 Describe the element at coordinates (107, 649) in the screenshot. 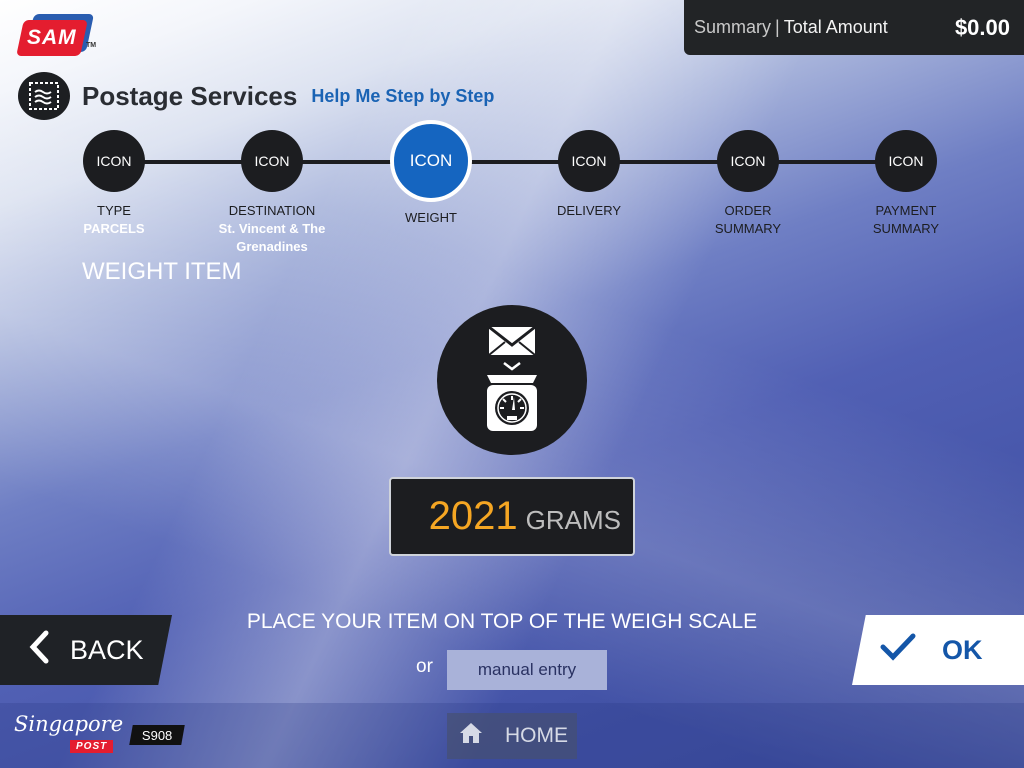

I see `back-label: BACK` at that location.